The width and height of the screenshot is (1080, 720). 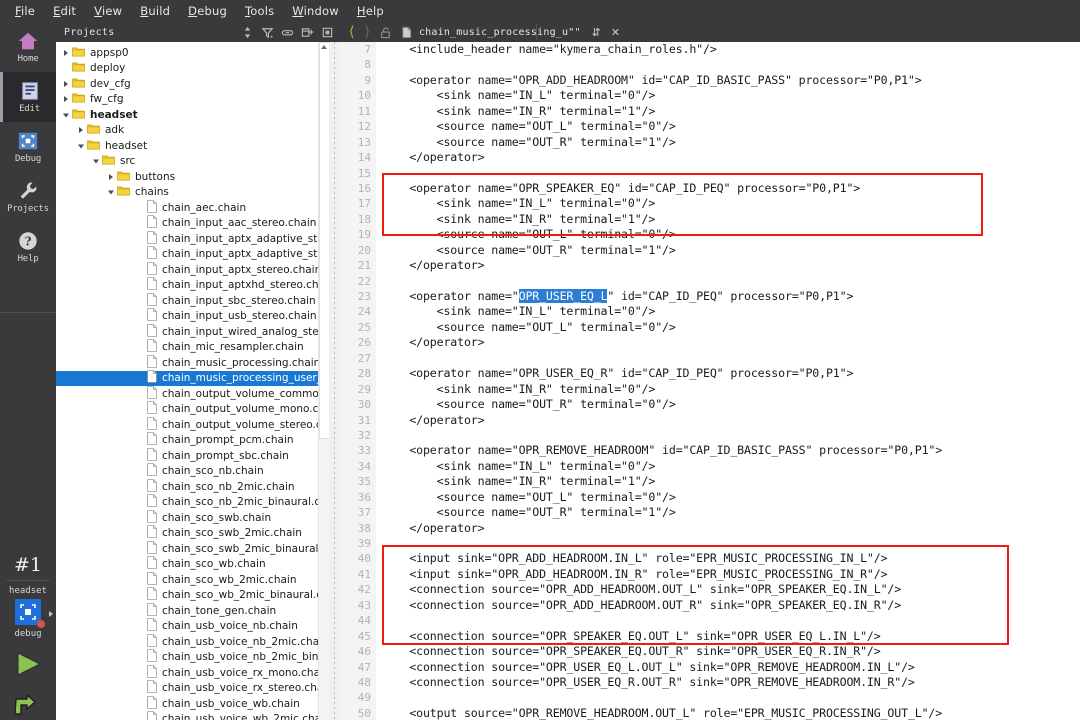 I want to click on tree-file-node: chain_usb_voice_nb.chain, so click(x=192, y=626).